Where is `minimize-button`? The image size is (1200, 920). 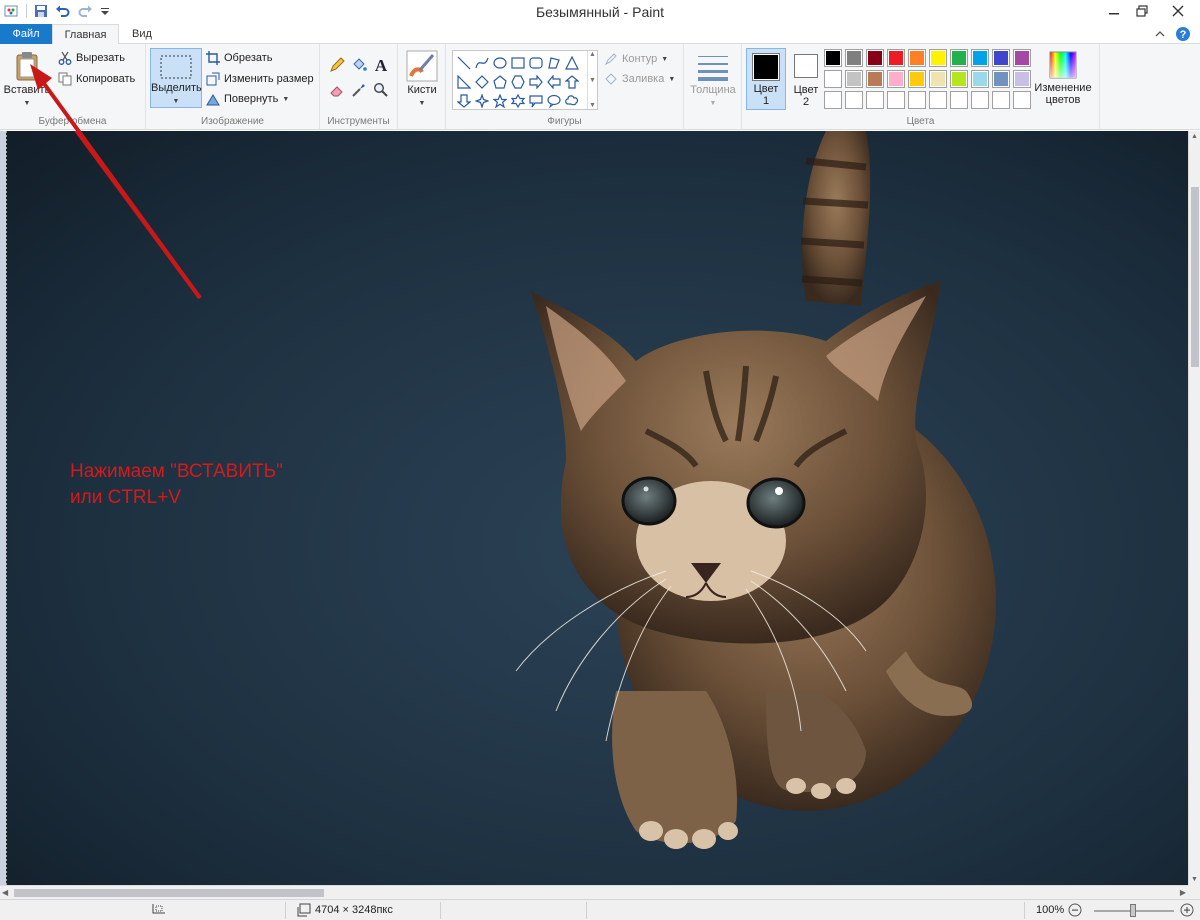
minimize-button is located at coordinates (1114, 11).